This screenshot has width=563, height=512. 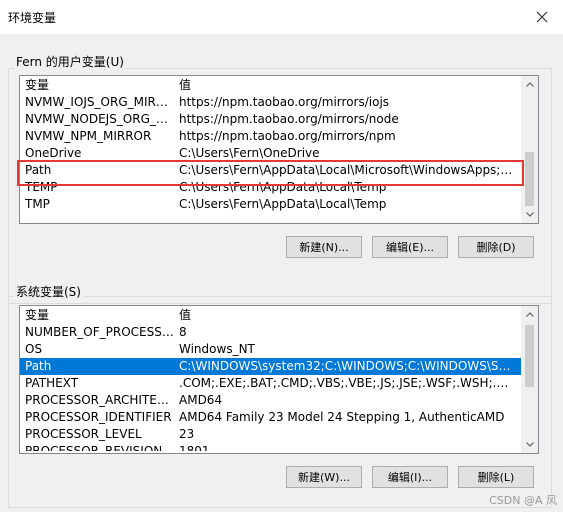 I want to click on var-value: Windows_NT, so click(x=217, y=349).